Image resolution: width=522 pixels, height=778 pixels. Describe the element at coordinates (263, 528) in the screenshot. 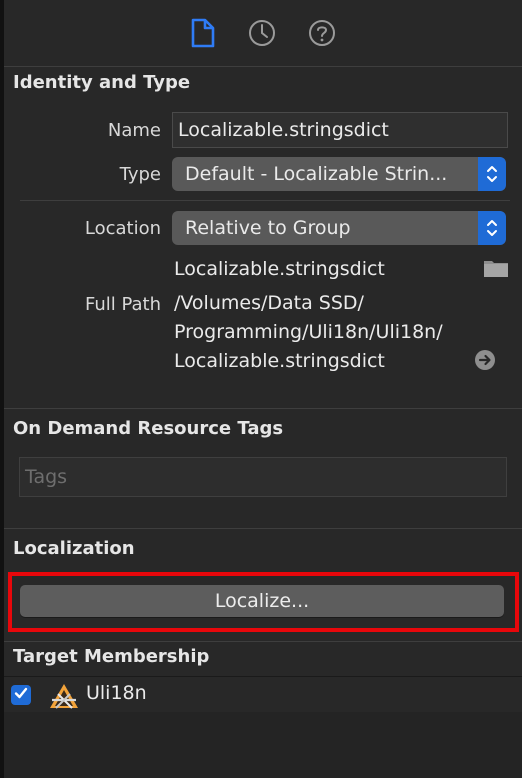

I see `section-divider-localization` at that location.